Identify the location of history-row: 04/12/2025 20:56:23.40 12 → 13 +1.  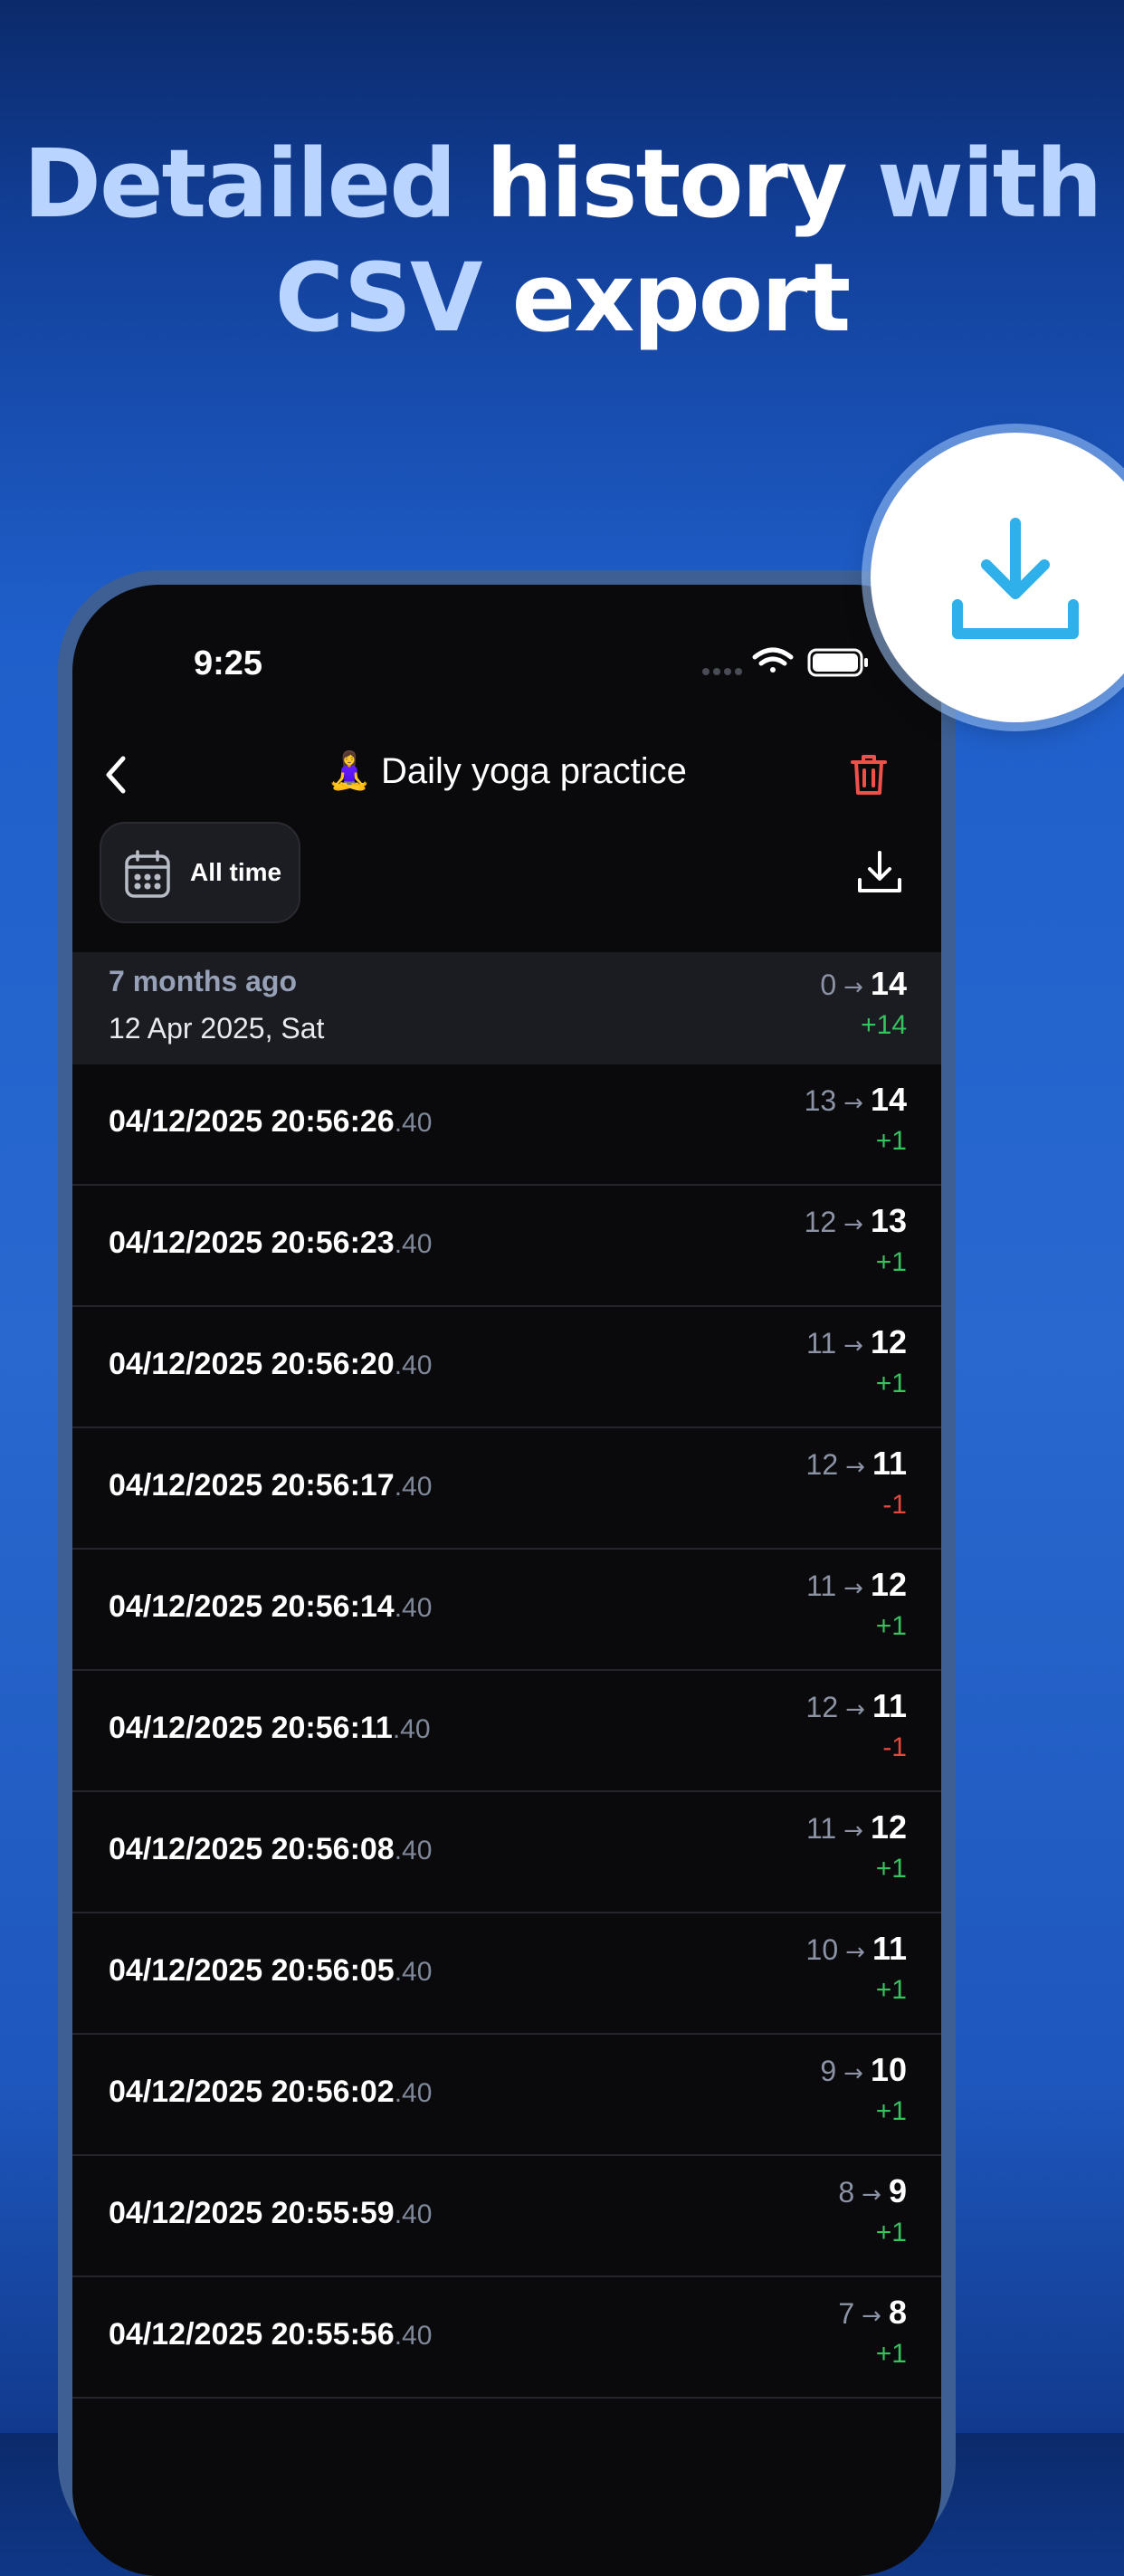
(507, 1246).